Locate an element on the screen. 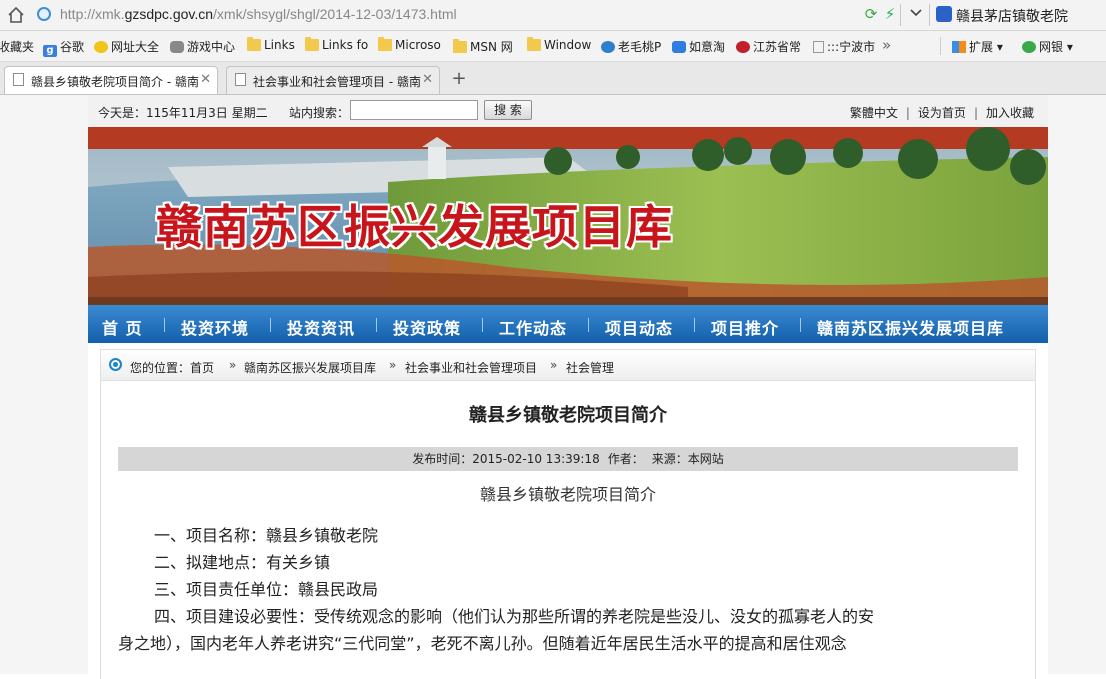 This screenshot has width=1106, height=679. bank-icon is located at coordinates (1029, 47).